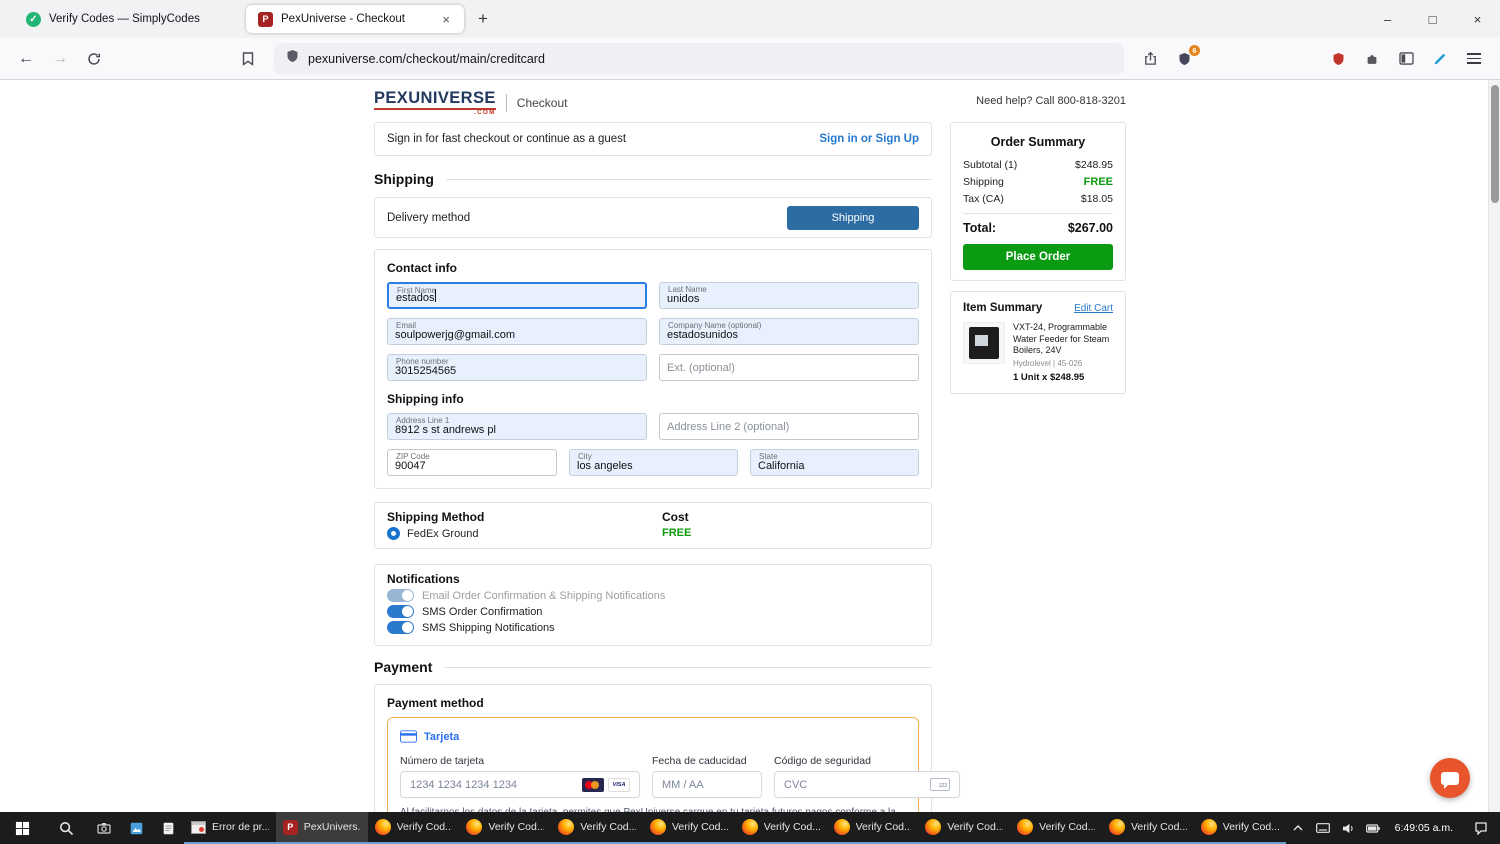 The image size is (1500, 844). I want to click on battery-icon, so click(1373, 828).